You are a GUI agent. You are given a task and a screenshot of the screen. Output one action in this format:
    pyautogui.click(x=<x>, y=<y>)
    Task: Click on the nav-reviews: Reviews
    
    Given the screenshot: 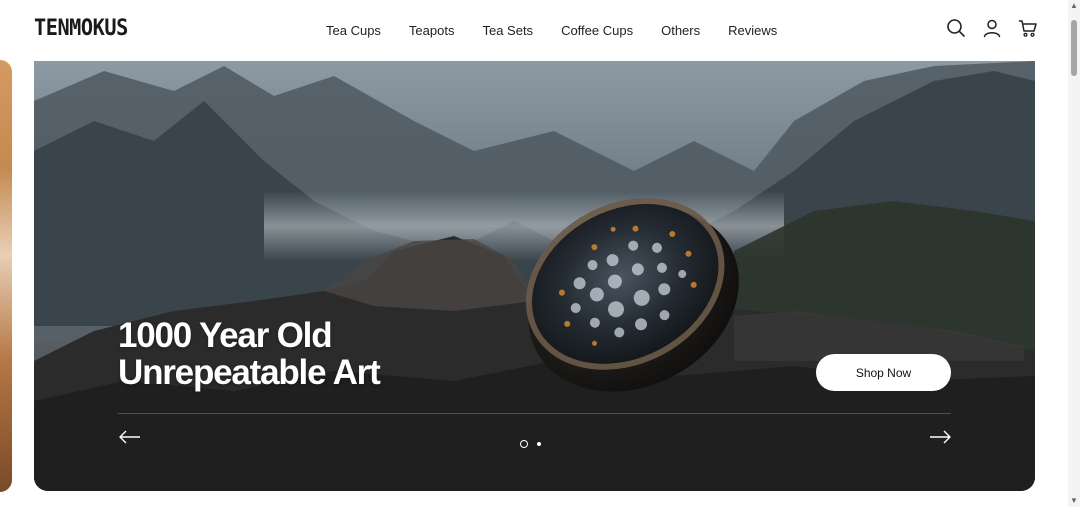 What is the action you would take?
    pyautogui.click(x=752, y=30)
    